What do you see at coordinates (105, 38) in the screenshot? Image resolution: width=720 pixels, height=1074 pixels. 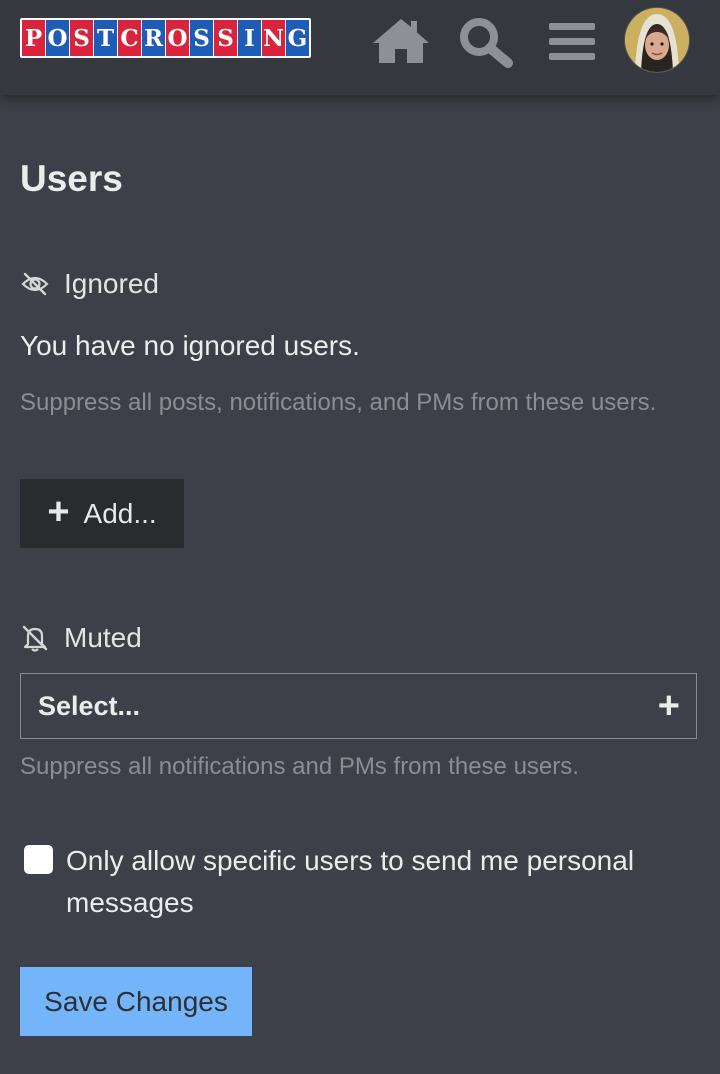 I see `logo-letter: T` at bounding box center [105, 38].